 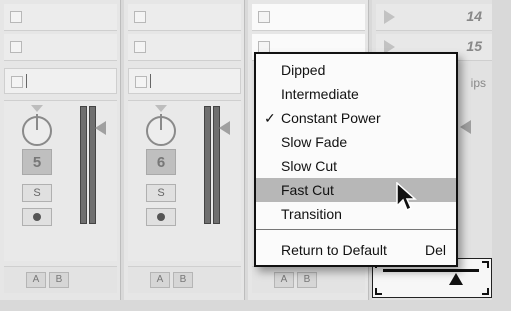 I want to click on track-activator: 6, so click(x=161, y=162).